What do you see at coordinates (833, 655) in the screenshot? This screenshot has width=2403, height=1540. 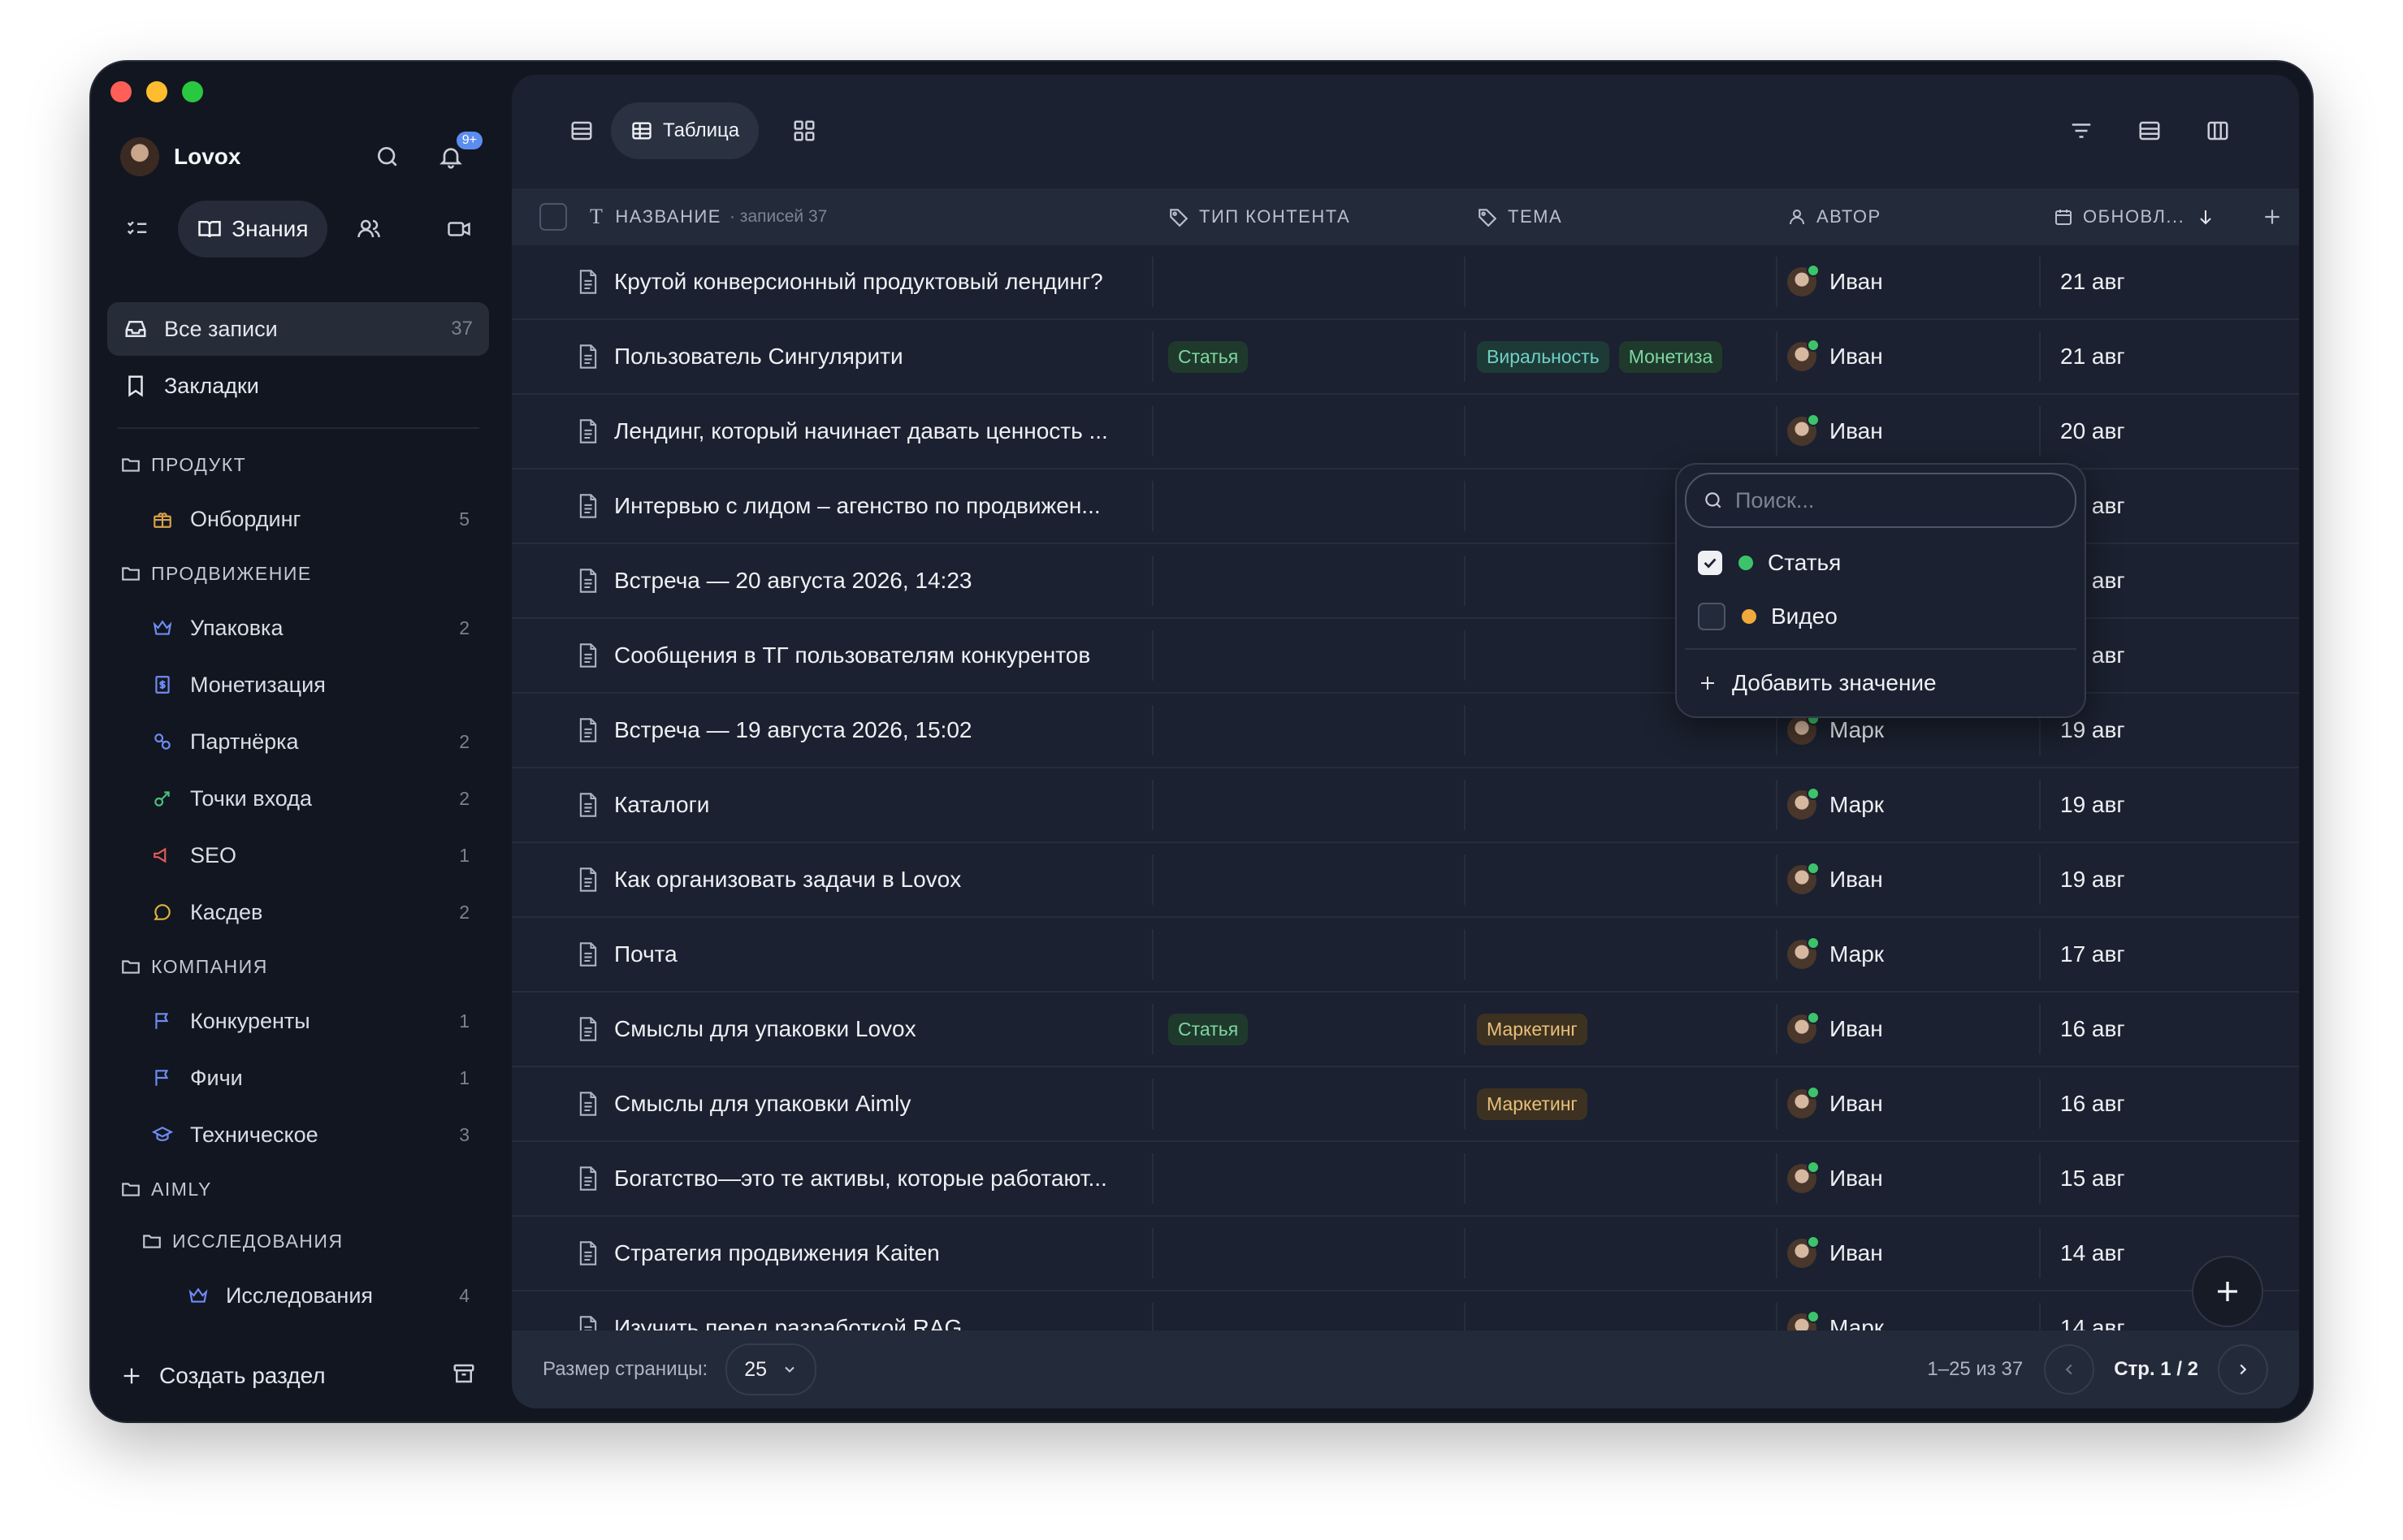 I see `row-title-cell: Сообщения в ТГ пользователям конкурентов` at bounding box center [833, 655].